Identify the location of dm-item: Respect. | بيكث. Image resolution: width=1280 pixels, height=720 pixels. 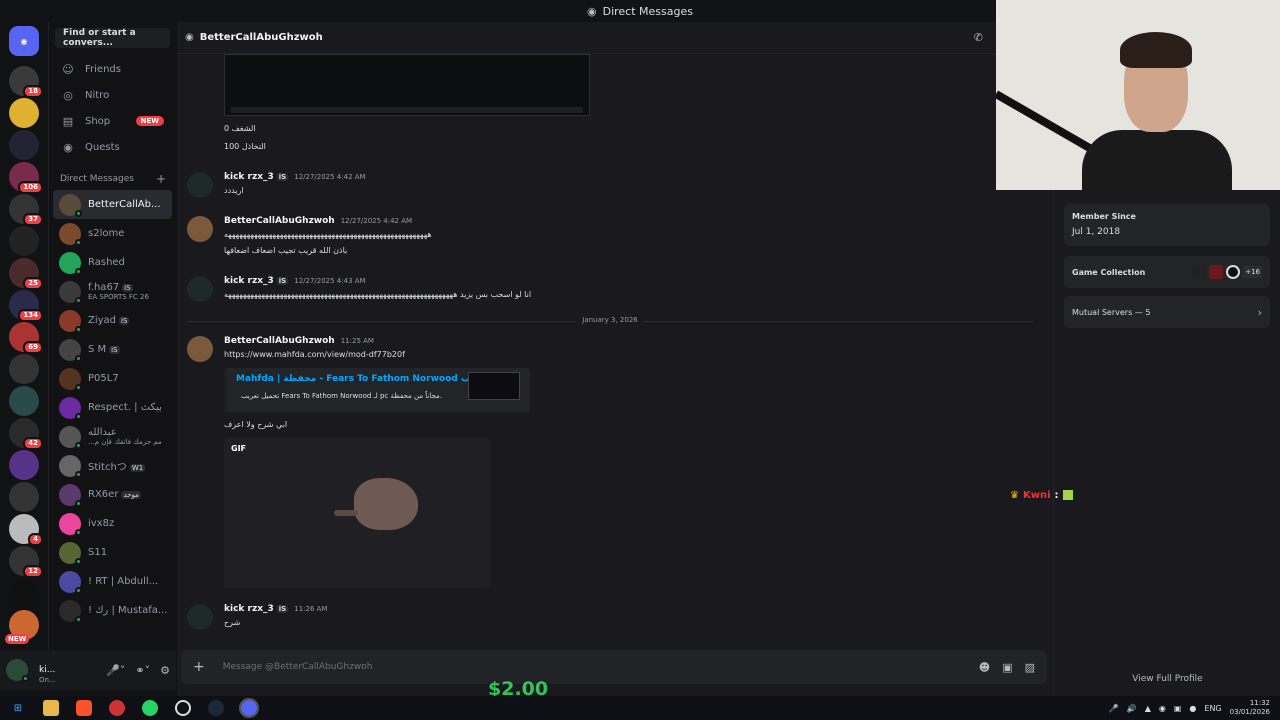
(112, 407).